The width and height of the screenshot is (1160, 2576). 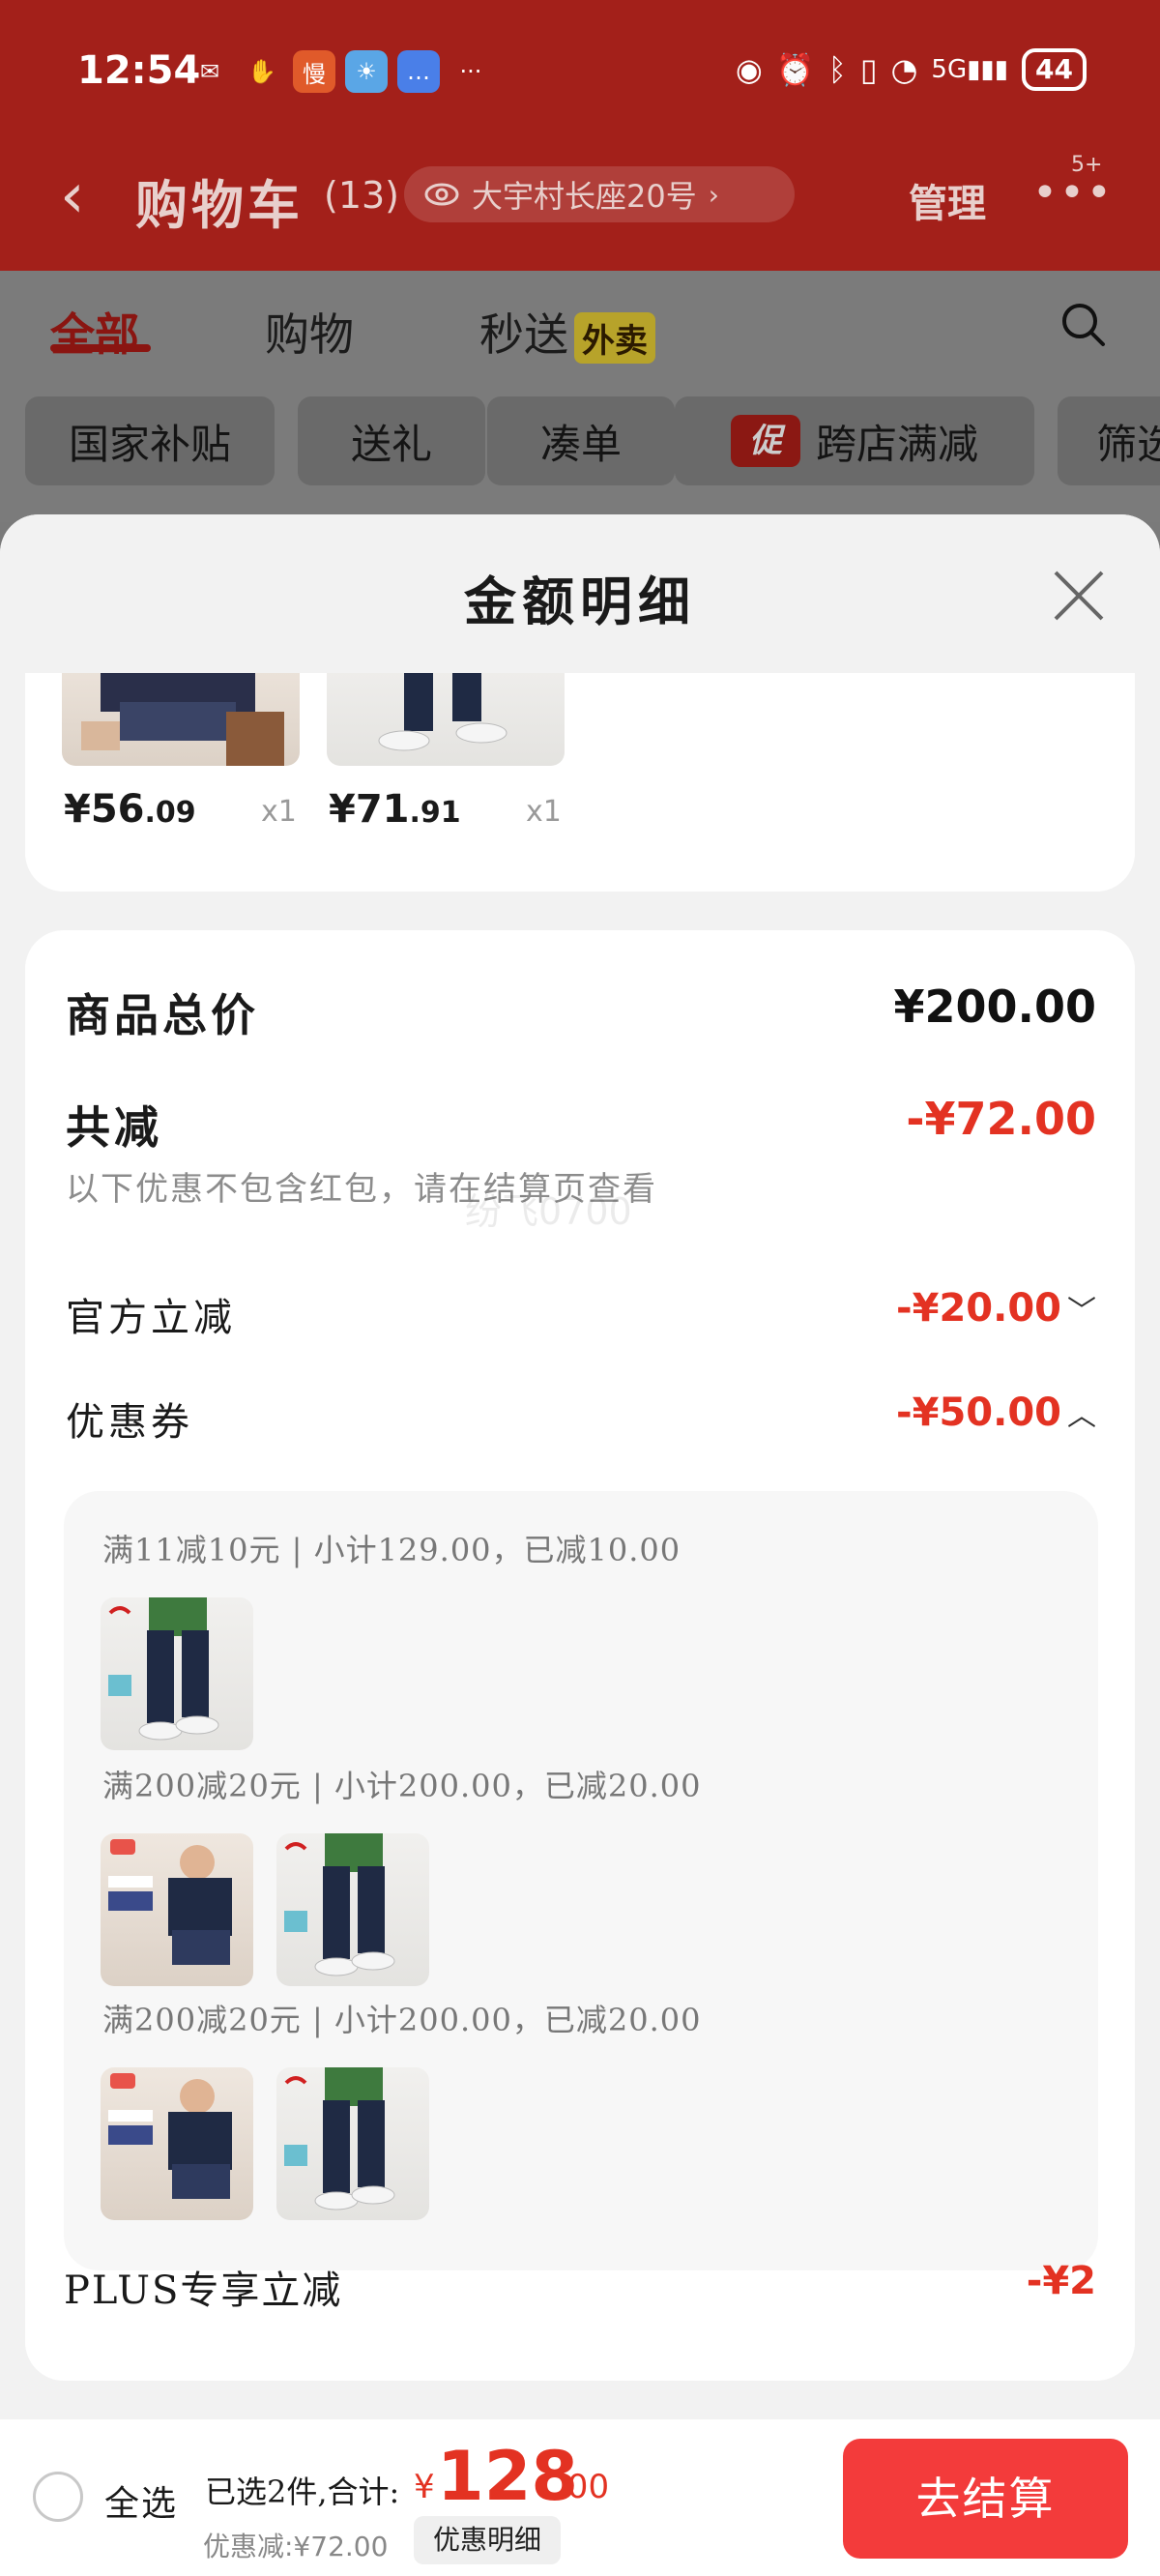 I want to click on product-thumbnail-shirt, so click(x=181, y=719).